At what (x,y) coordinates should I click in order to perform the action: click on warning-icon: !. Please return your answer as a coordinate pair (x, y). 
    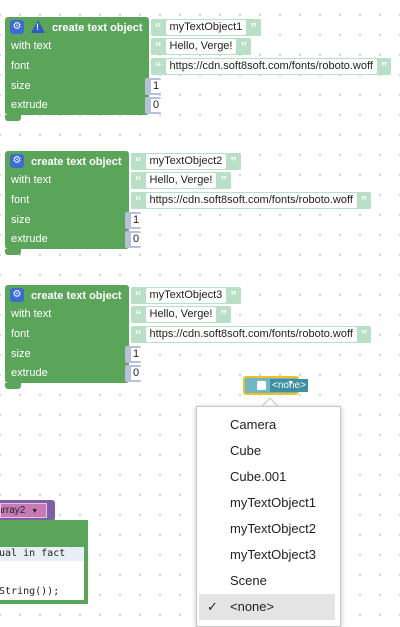
    Looking at the image, I should click on (38, 26).